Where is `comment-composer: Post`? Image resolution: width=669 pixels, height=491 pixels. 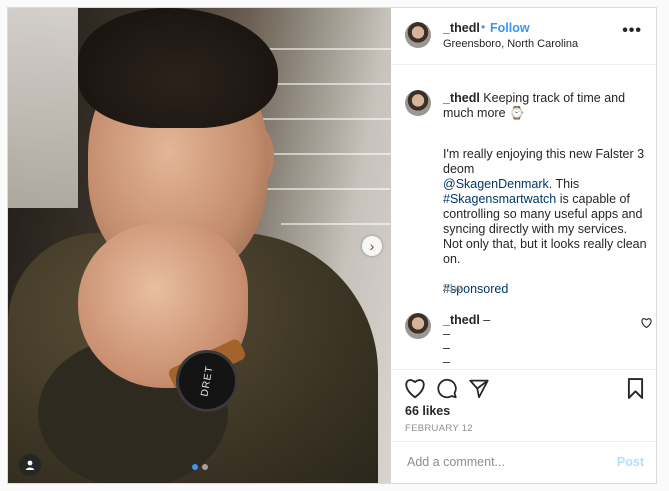 comment-composer: Post is located at coordinates (523, 462).